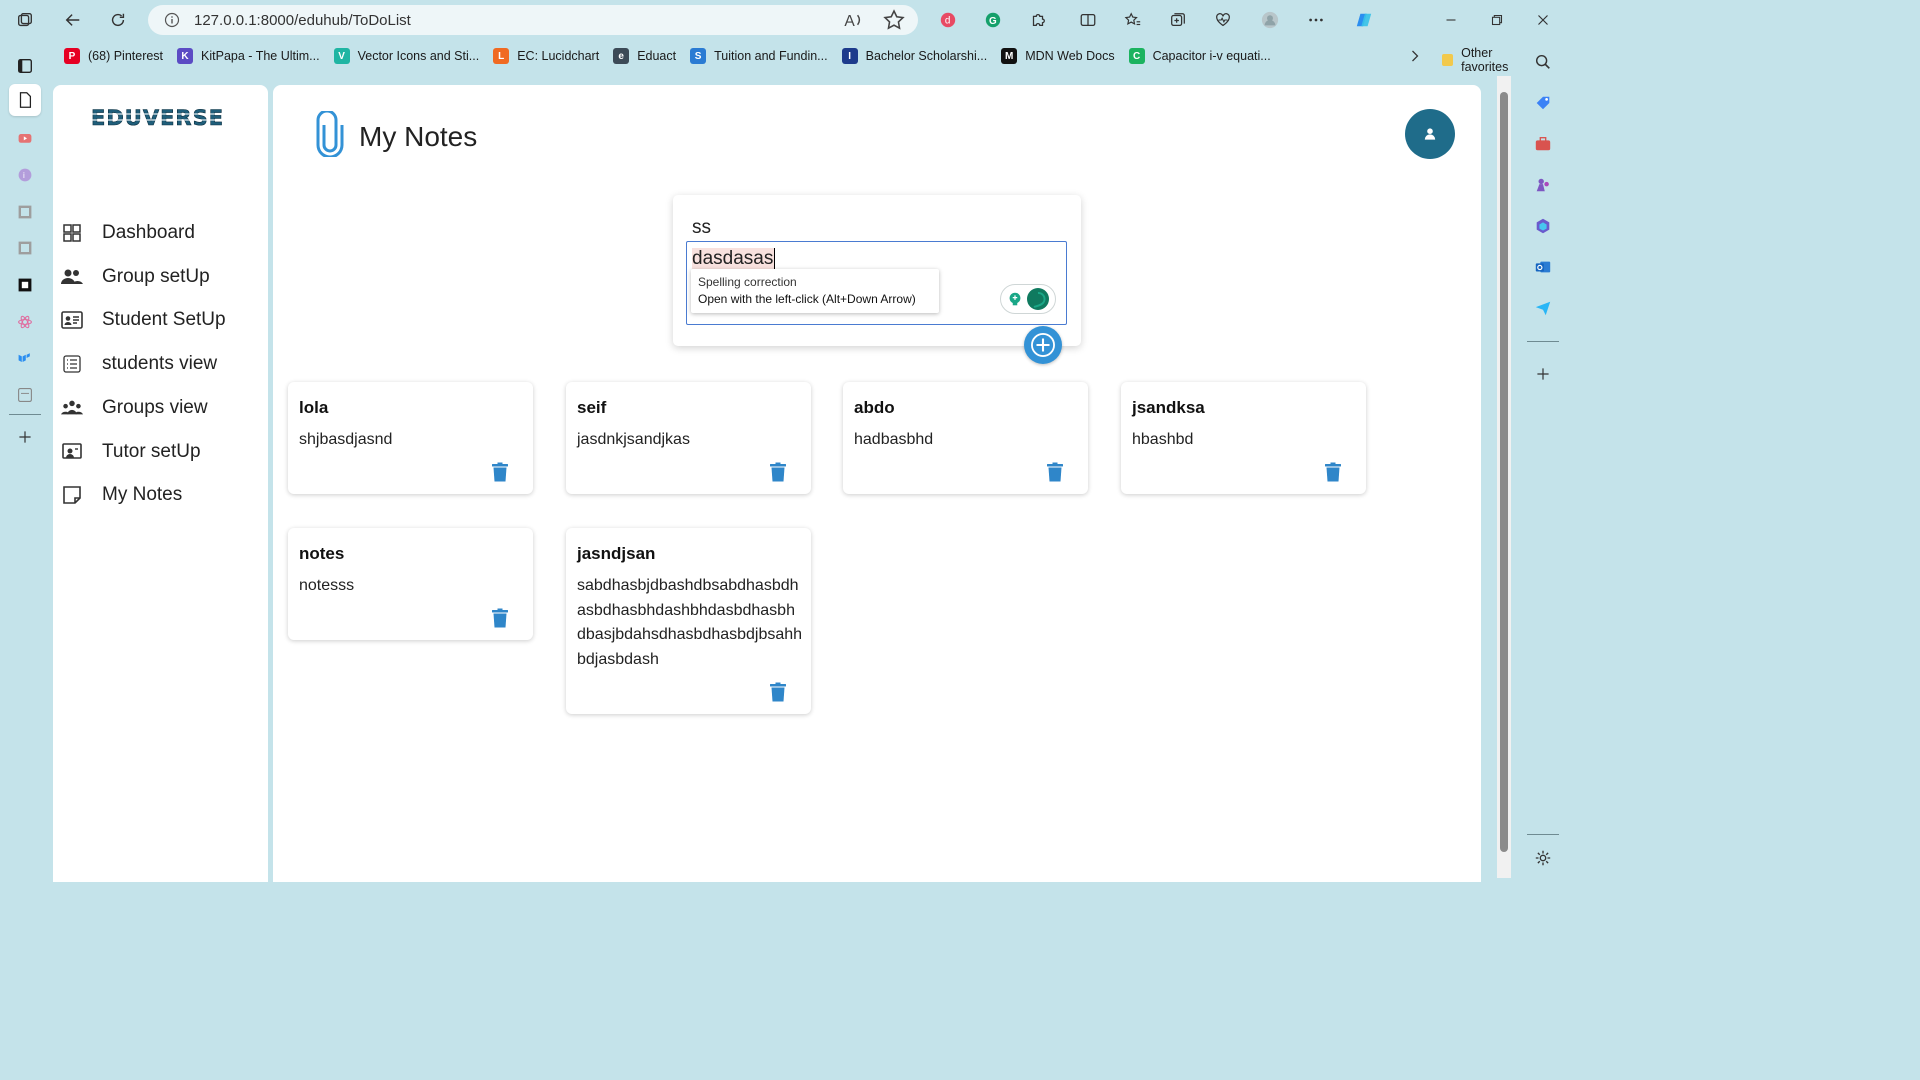 The image size is (1920, 1080). Describe the element at coordinates (139, 364) in the screenshot. I see `sidebar-item-students-view: students view` at that location.